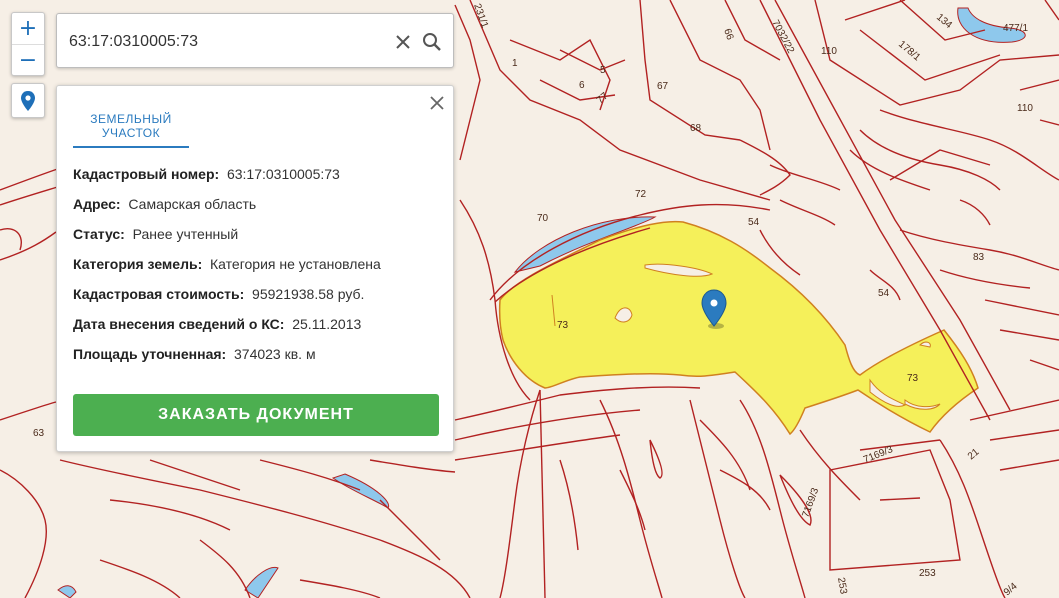  I want to click on locate-button, so click(28, 100).